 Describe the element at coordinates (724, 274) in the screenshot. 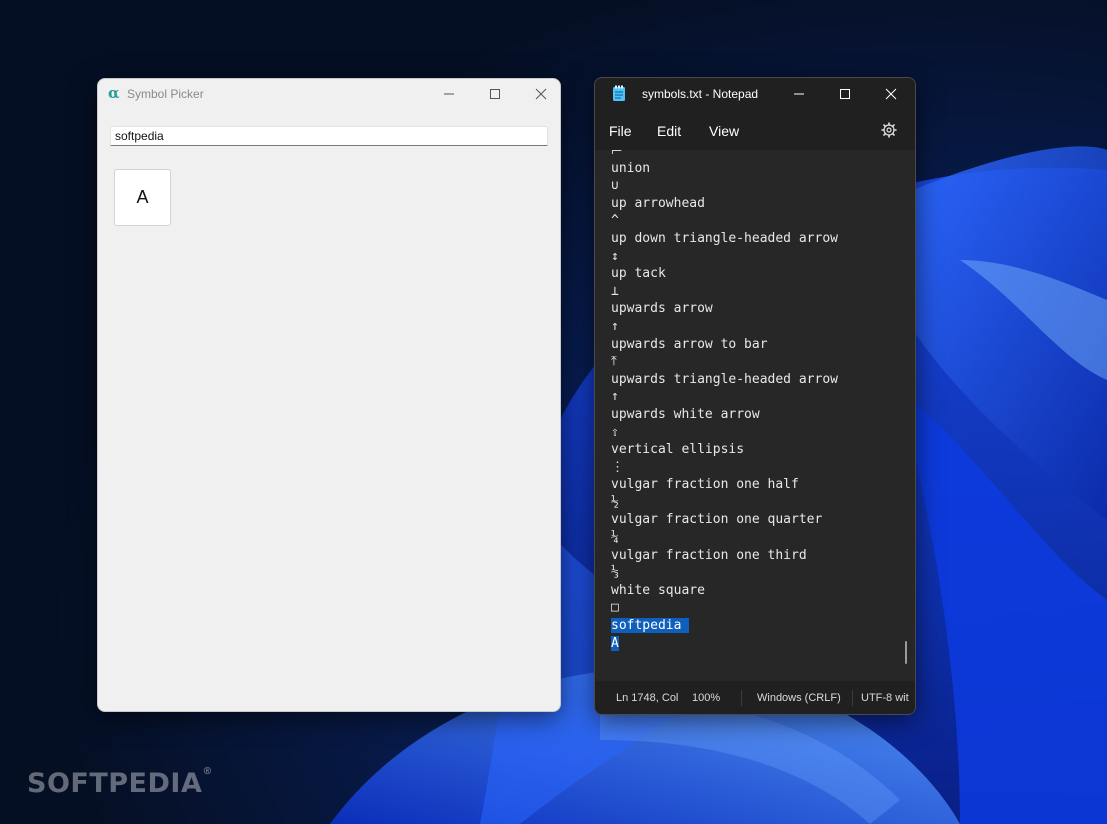

I see `text-line: up tack` at that location.